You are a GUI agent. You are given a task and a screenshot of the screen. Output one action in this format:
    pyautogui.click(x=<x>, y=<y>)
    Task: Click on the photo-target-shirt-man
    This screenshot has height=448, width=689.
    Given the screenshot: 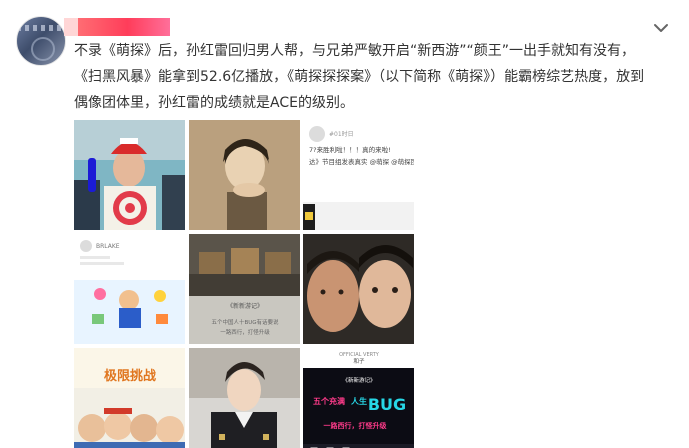 What is the action you would take?
    pyautogui.click(x=129, y=175)
    